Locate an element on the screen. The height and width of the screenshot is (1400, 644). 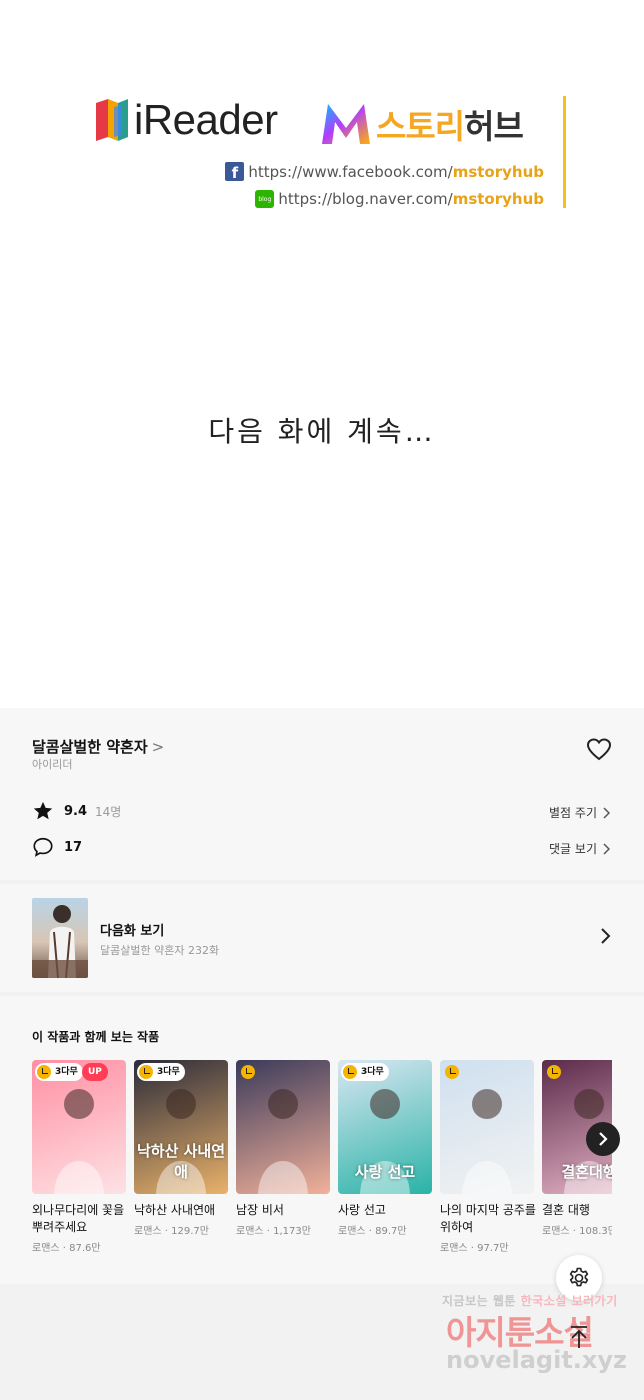
recommendations-title: 이 작품과 함께 보는 작품 is located at coordinates (96, 1037).